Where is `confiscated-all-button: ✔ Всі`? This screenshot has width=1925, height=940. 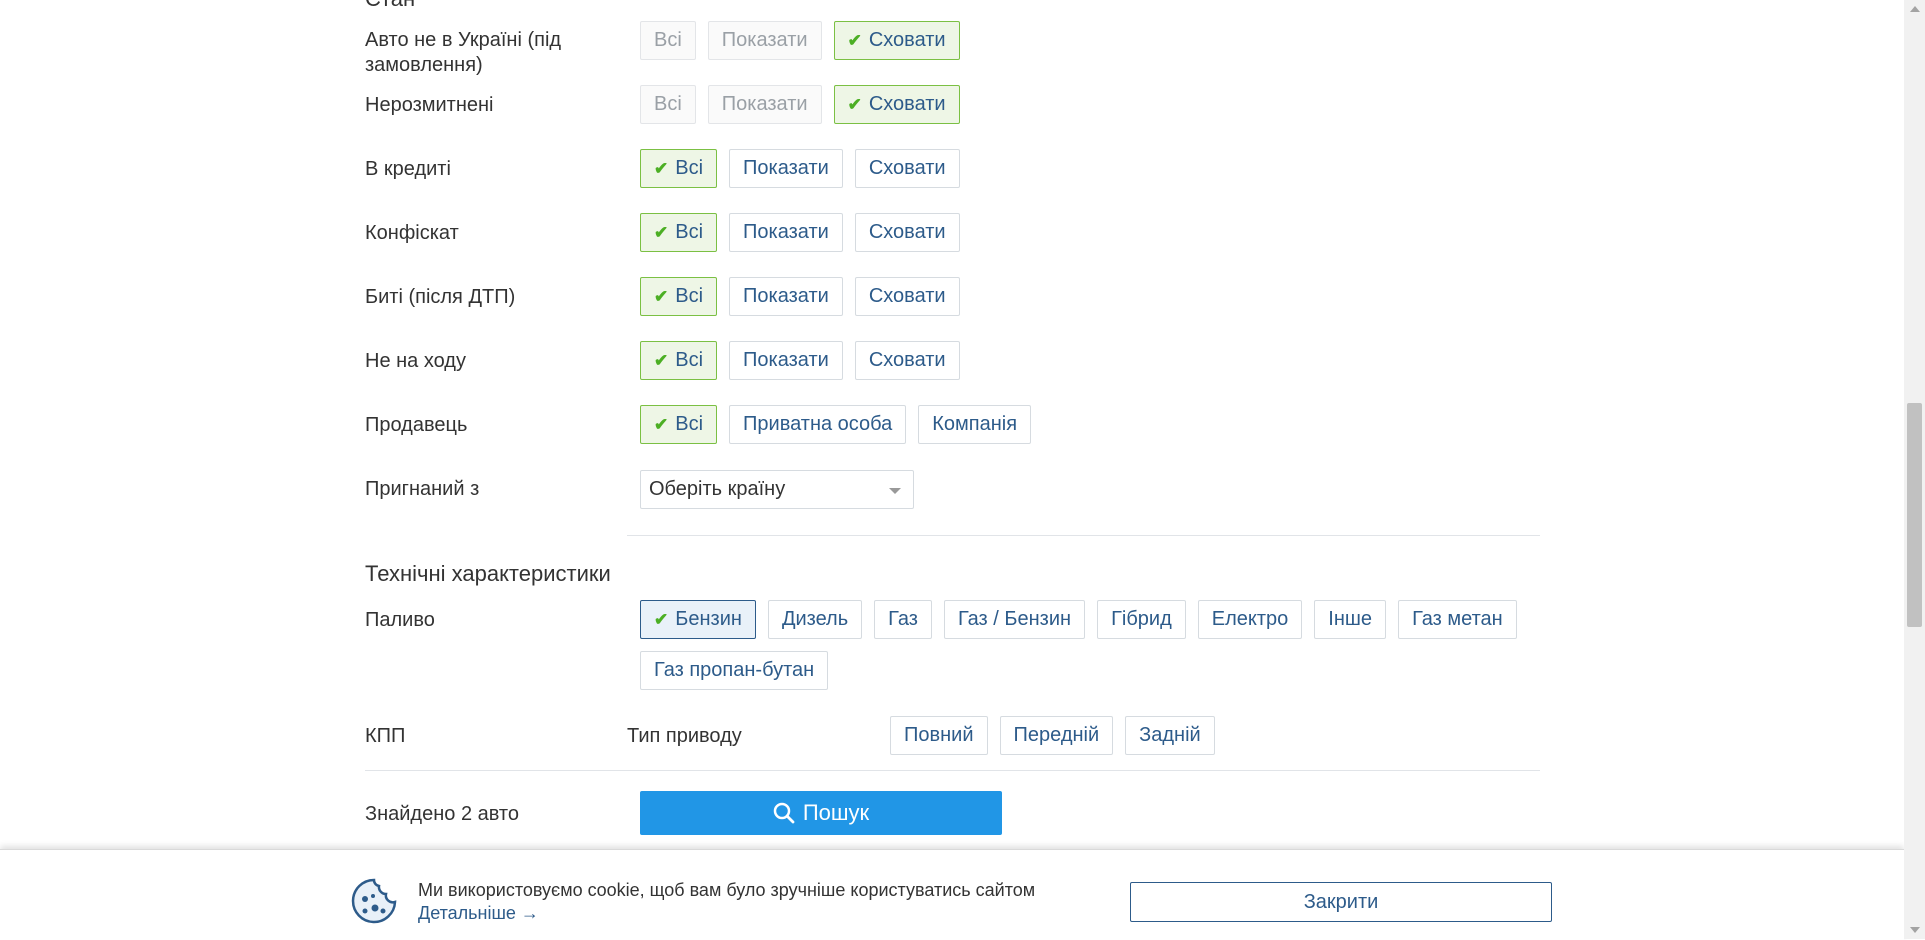
confiscated-all-button: ✔ Всі is located at coordinates (679, 232).